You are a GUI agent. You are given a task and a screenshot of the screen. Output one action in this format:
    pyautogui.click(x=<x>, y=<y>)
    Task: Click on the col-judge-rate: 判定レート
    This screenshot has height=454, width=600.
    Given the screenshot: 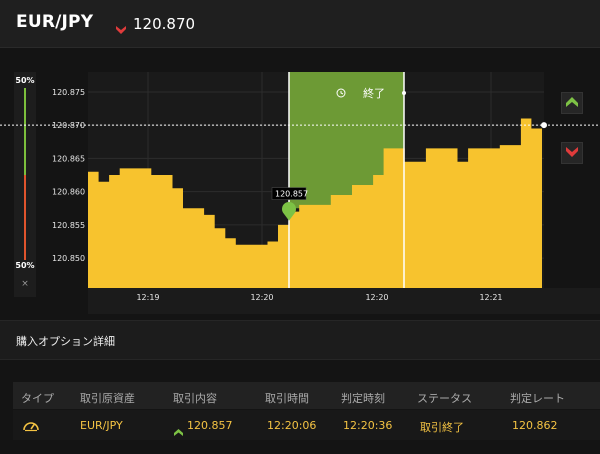 What is the action you would take?
    pyautogui.click(x=537, y=398)
    